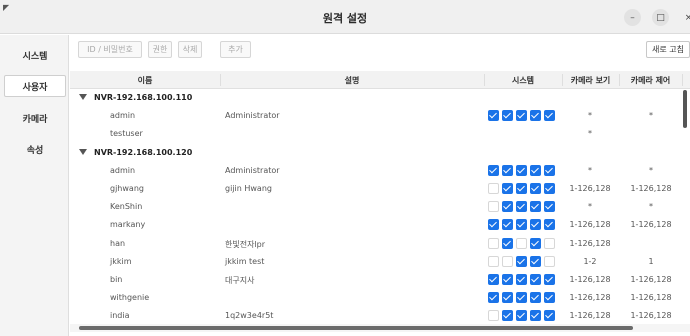 Image resolution: width=690 pixels, height=336 pixels. Describe the element at coordinates (380, 280) in the screenshot. I see `table-row: bin 대구지사 1-126,128 1-126,128` at that location.